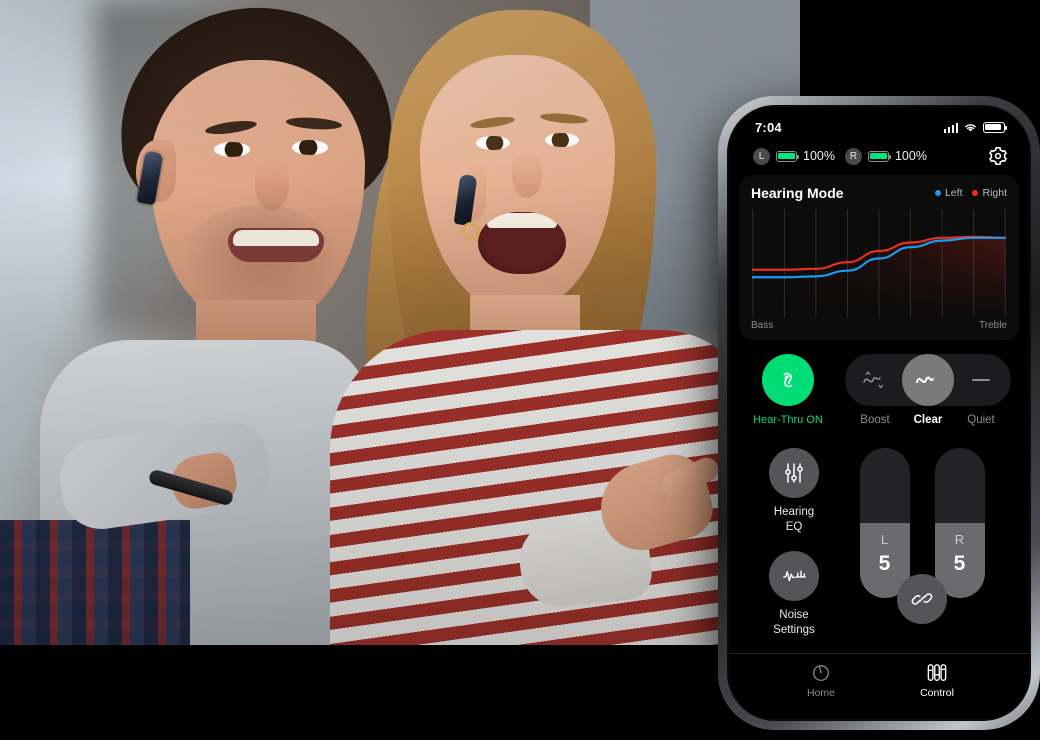 The height and width of the screenshot is (740, 1040). I want to click on earbud-right-status: R 100%, so click(885, 156).